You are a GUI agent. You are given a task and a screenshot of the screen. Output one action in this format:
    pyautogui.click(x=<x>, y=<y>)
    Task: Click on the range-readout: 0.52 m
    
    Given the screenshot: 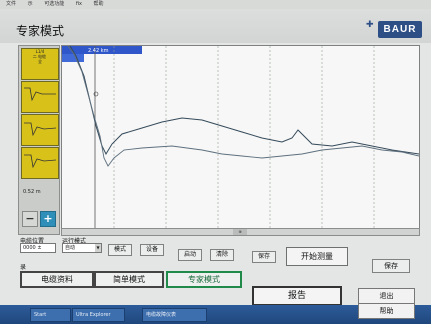 What is the action you would take?
    pyautogui.click(x=32, y=192)
    